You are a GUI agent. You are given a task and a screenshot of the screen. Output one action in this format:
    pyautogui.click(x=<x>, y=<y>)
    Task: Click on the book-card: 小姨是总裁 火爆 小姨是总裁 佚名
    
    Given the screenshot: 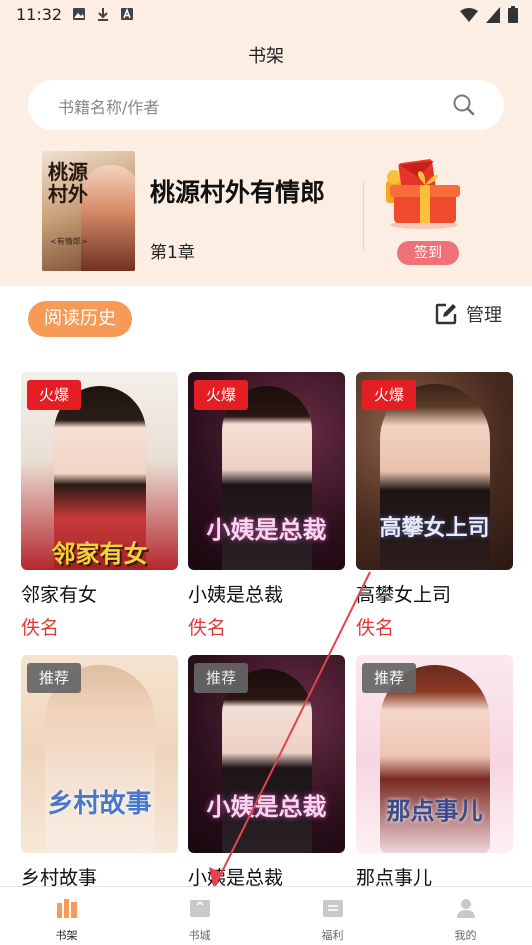 What is the action you would take?
    pyautogui.click(x=266, y=506)
    